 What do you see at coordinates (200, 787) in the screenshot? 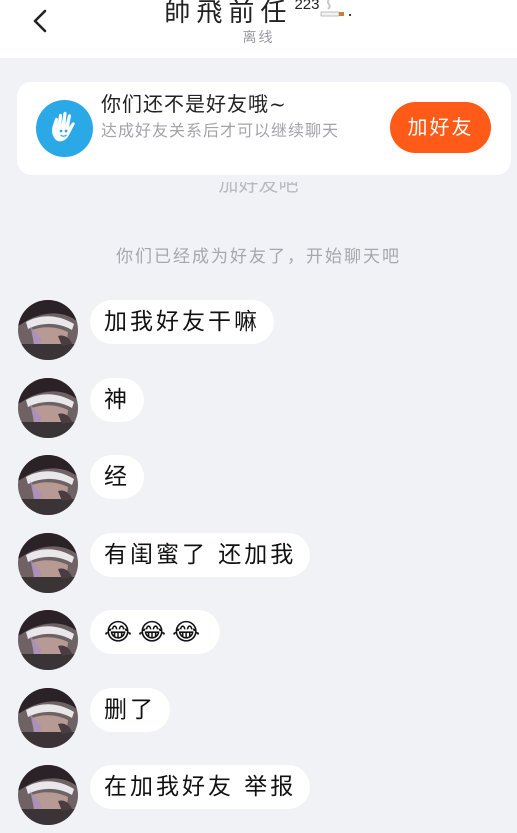
I see `message-bubble: 在加我好友 举报` at bounding box center [200, 787].